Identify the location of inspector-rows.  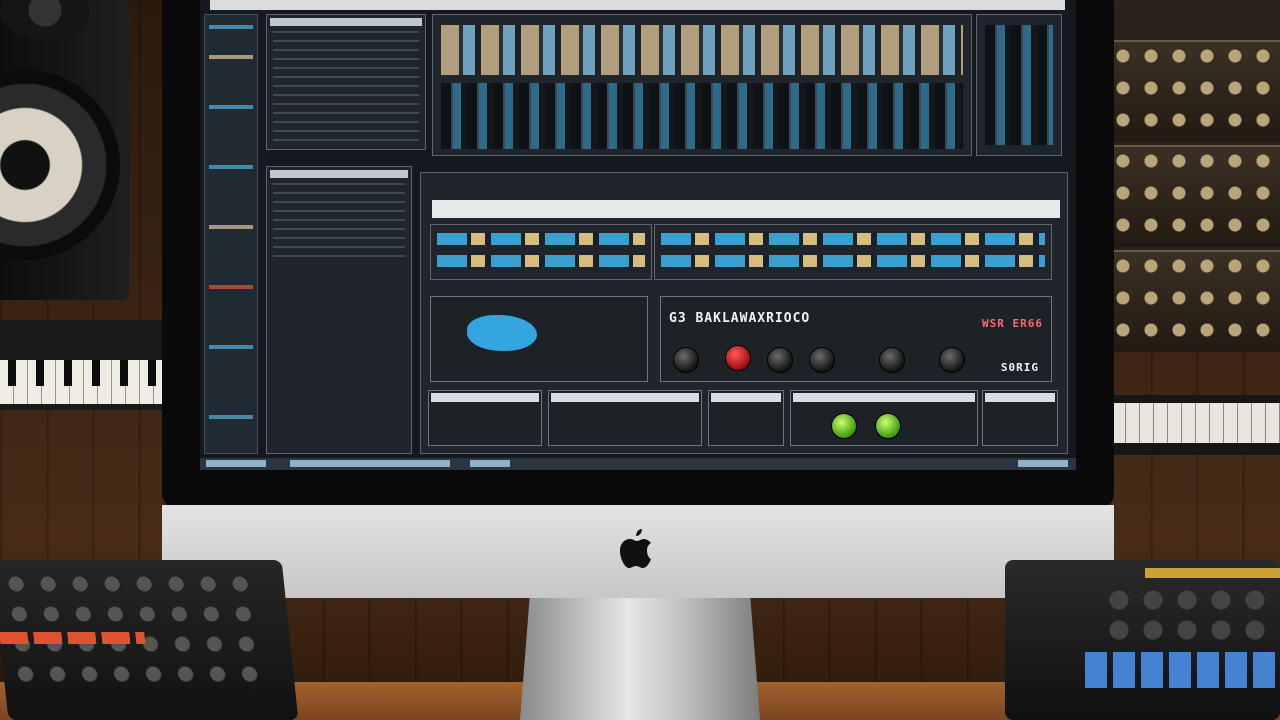
(339, 223).